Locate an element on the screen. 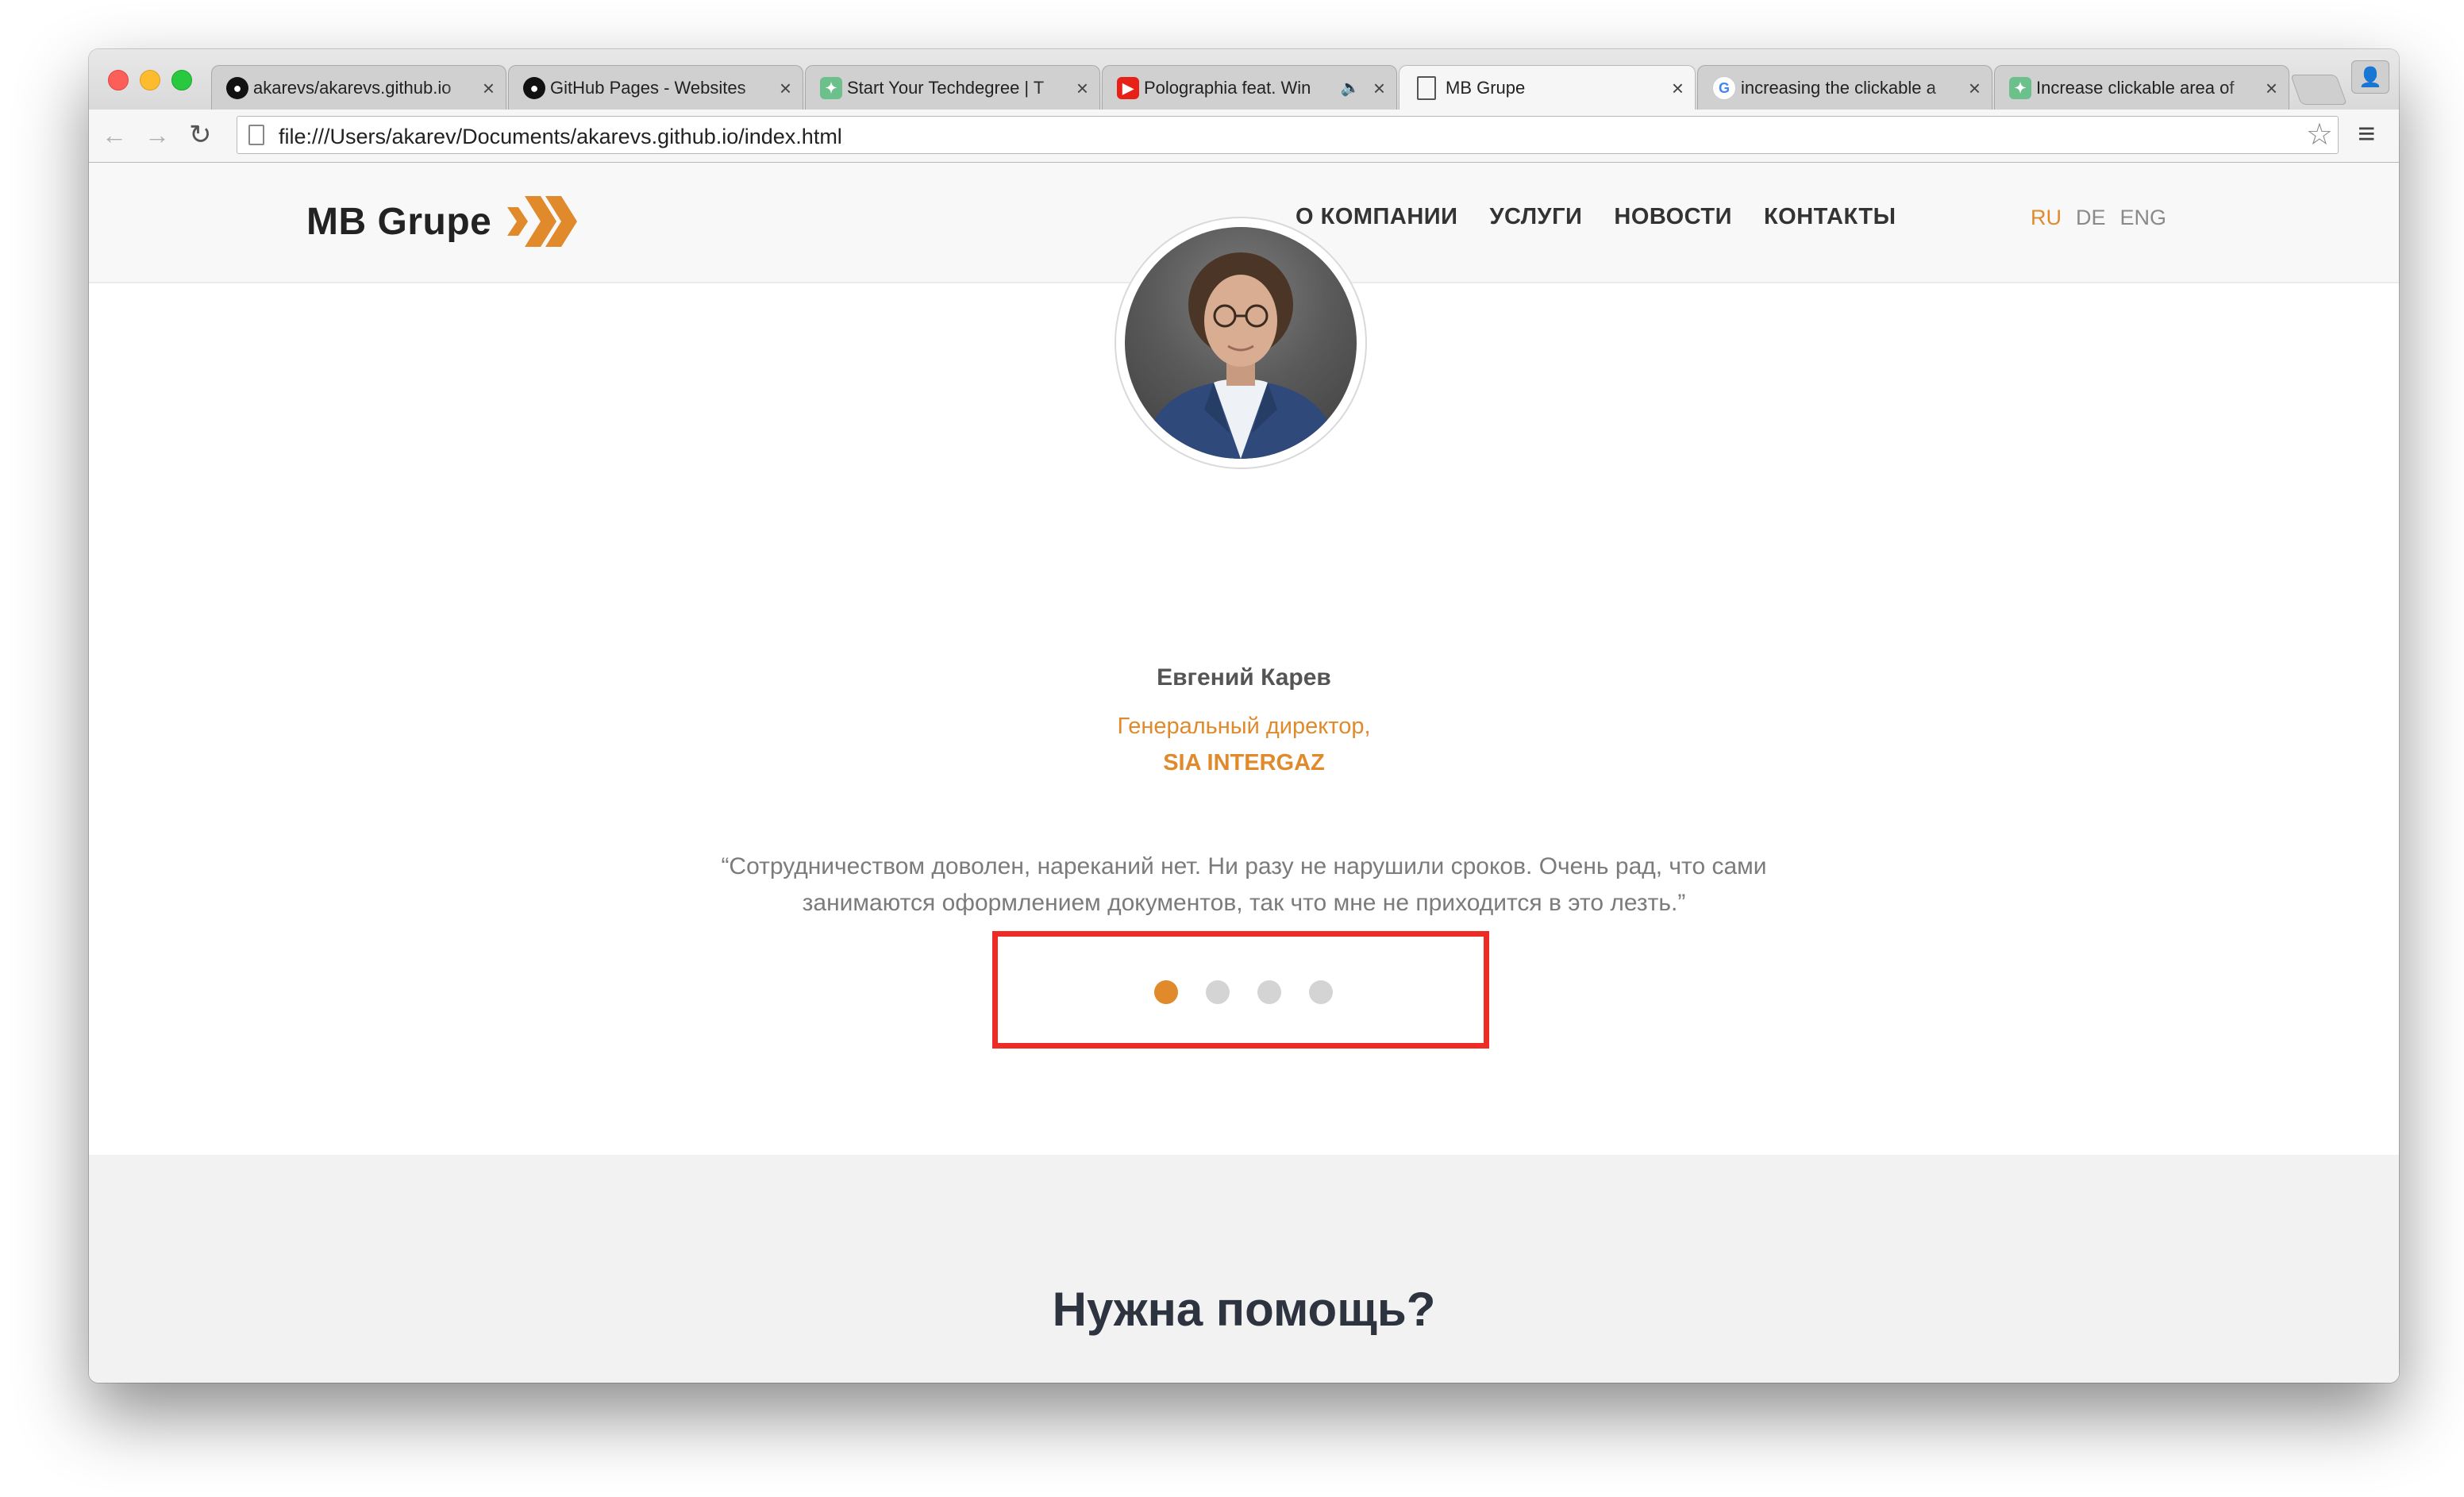 This screenshot has width=2464, height=1497. reload-icon: ↻ is located at coordinates (200, 135).